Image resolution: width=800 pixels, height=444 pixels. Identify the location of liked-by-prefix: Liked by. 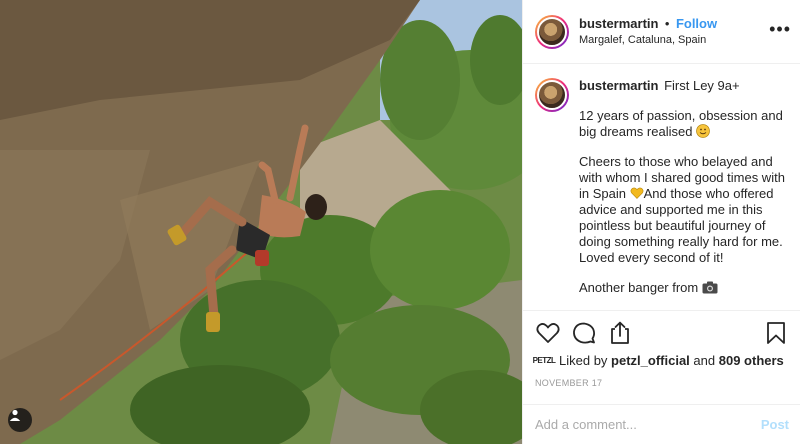
(583, 360).